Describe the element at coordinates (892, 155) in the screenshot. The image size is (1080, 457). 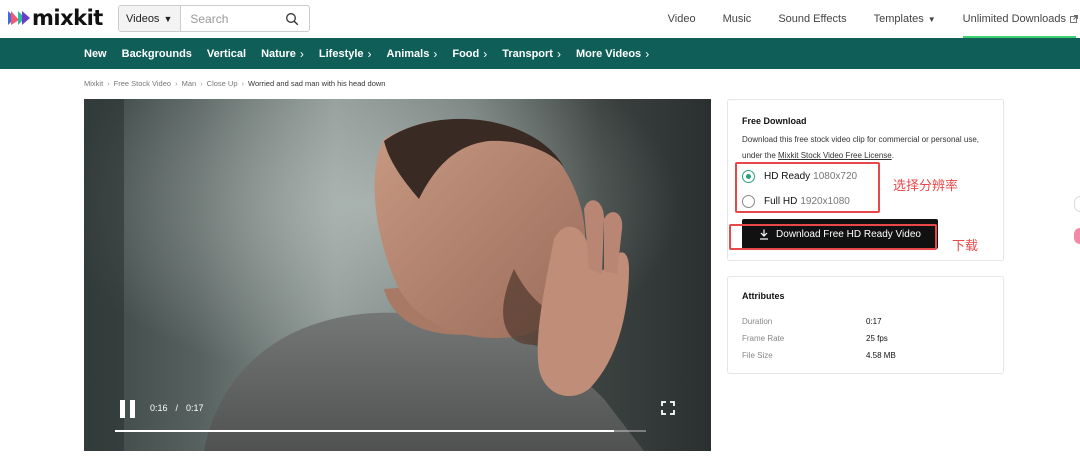
I see `description-end: .` at that location.